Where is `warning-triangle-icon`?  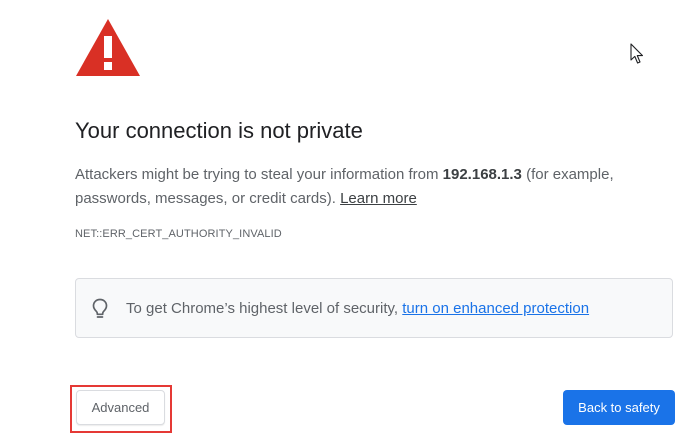 warning-triangle-icon is located at coordinates (108, 47).